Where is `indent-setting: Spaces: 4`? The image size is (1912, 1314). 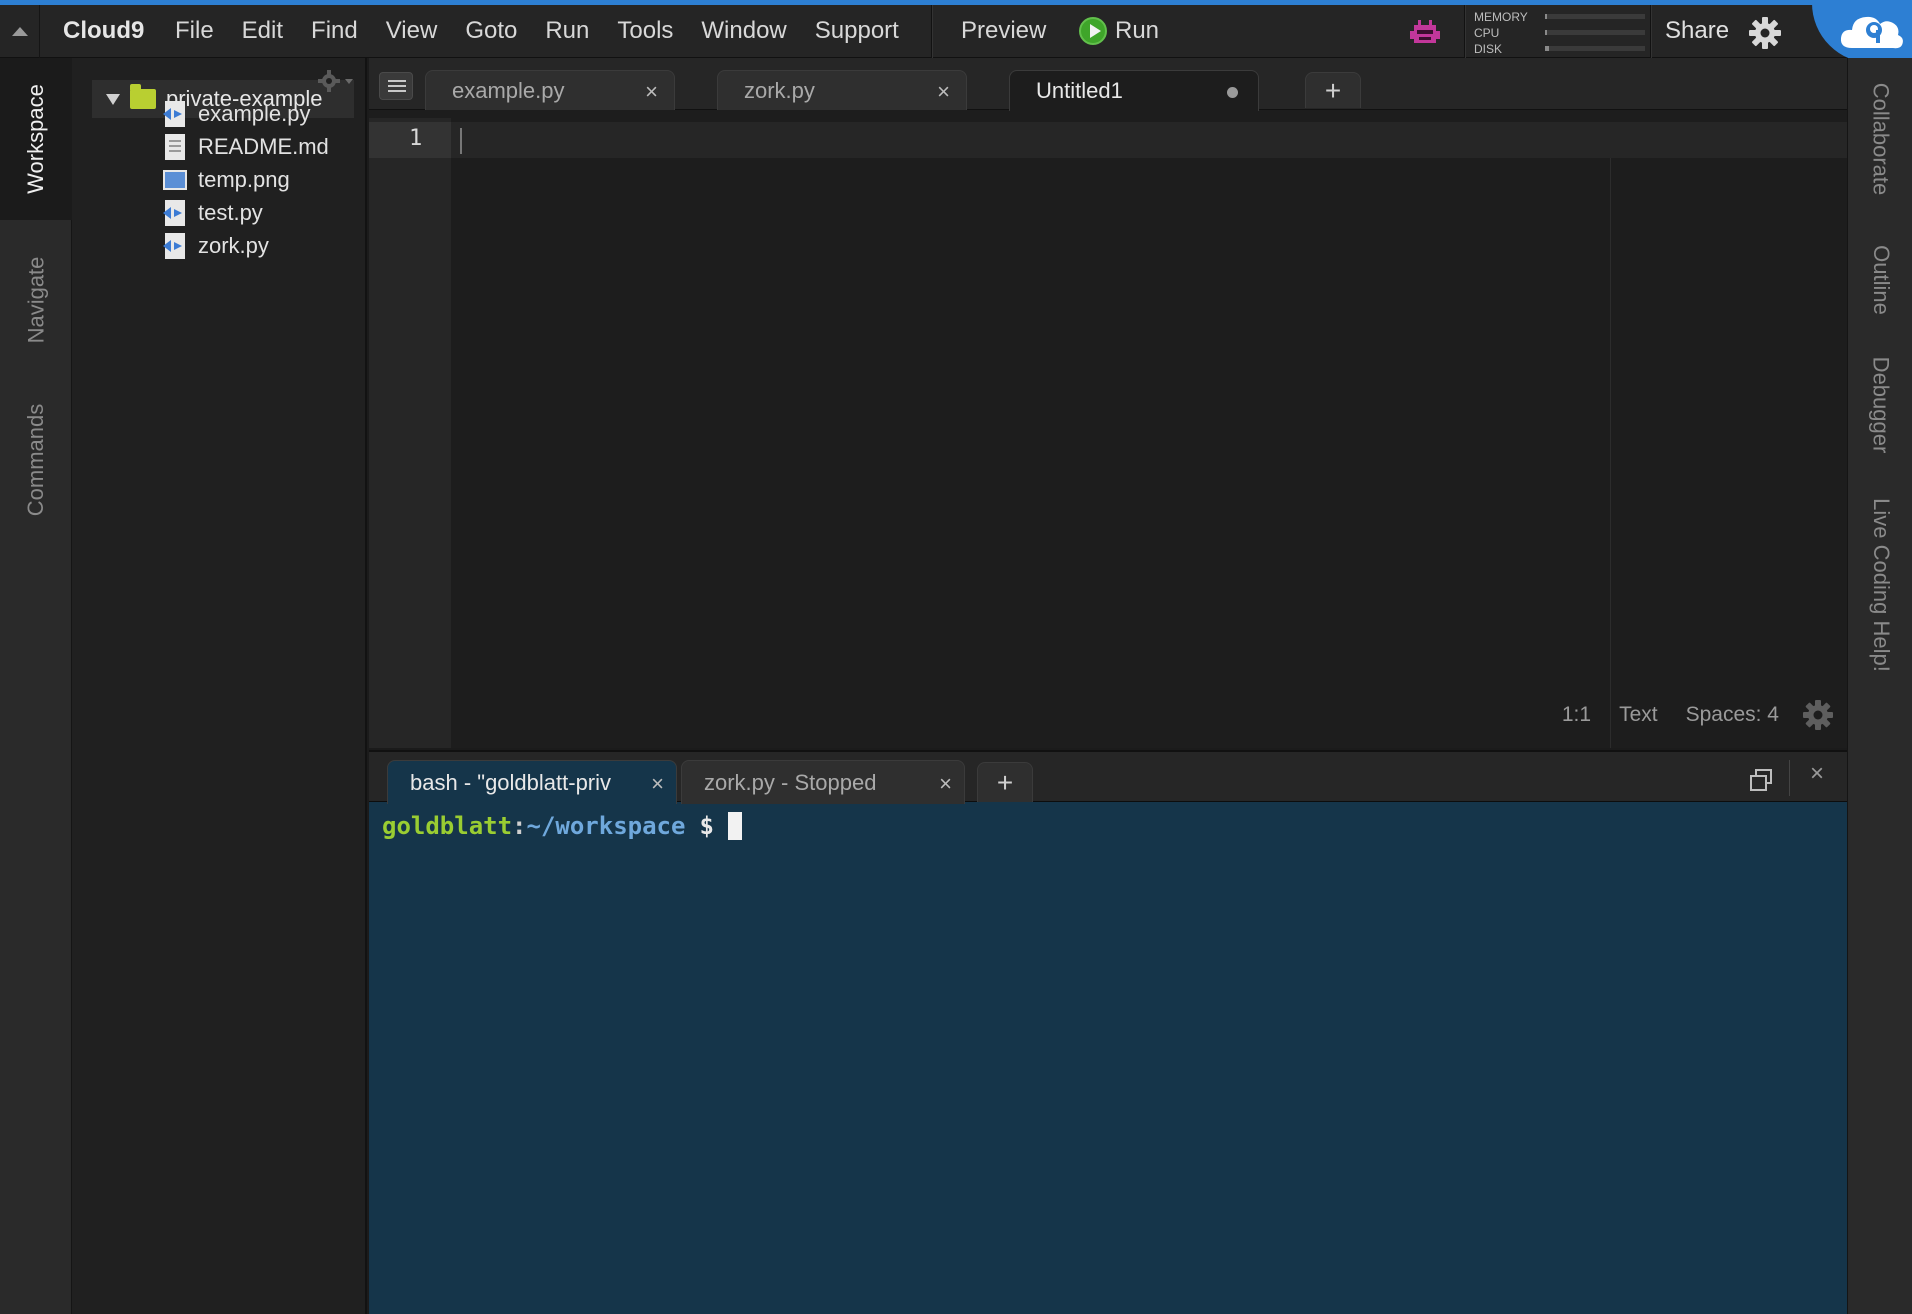 indent-setting: Spaces: 4 is located at coordinates (1732, 715).